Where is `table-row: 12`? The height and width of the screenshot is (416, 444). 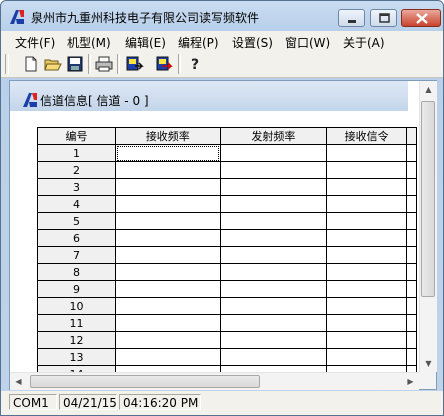
table-row: 12 is located at coordinates (227, 340).